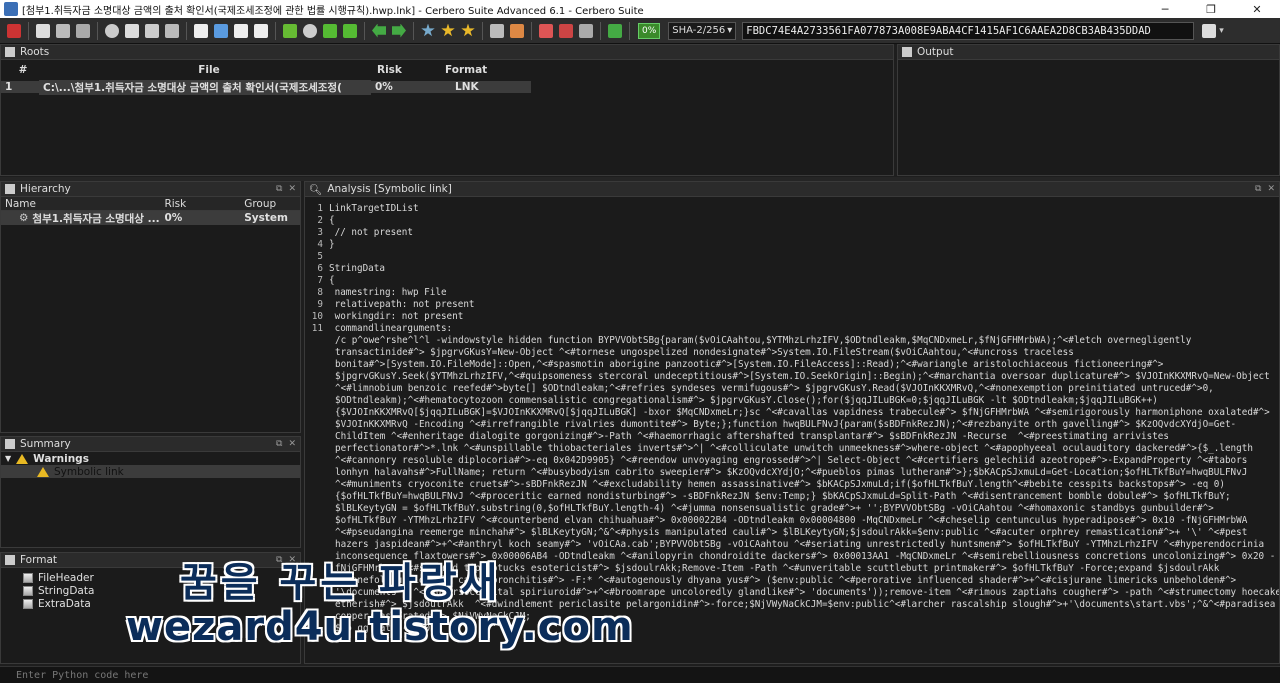 This screenshot has height=683, width=1280. Describe the element at coordinates (43, 30) in the screenshot. I see `open-icon` at that location.